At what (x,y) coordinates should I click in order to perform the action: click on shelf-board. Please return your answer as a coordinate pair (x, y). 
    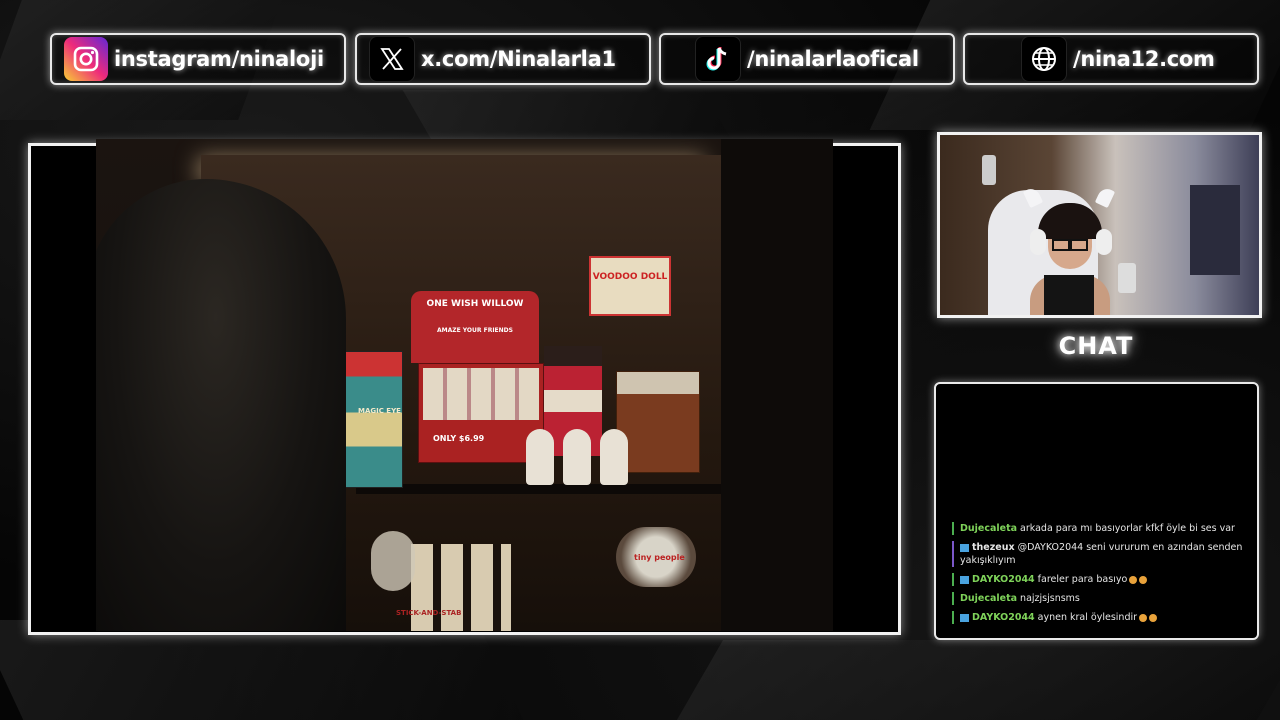
    Looking at the image, I should click on (546, 489).